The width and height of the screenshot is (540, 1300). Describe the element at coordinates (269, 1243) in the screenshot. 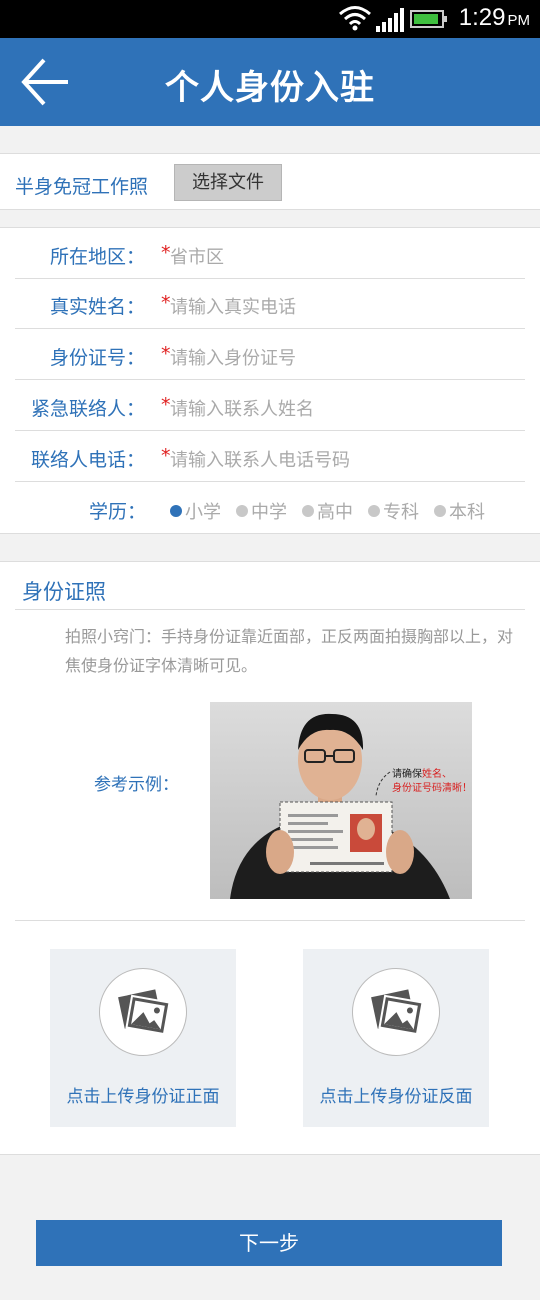

I see `next-step-button: 下一步` at that location.